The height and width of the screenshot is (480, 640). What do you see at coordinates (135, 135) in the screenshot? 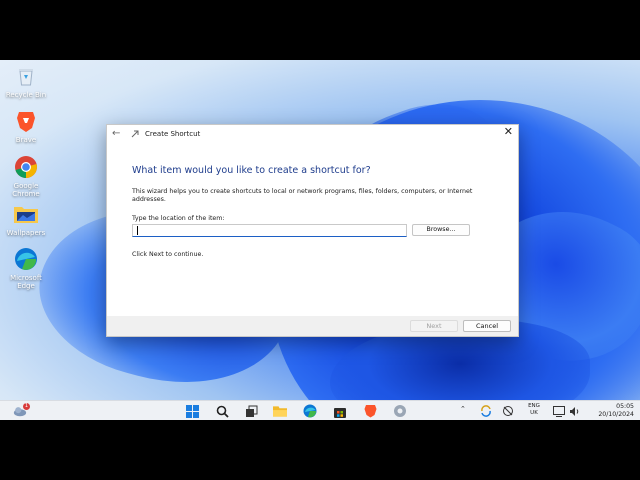
I see `shortcut-app-icon` at bounding box center [135, 135].